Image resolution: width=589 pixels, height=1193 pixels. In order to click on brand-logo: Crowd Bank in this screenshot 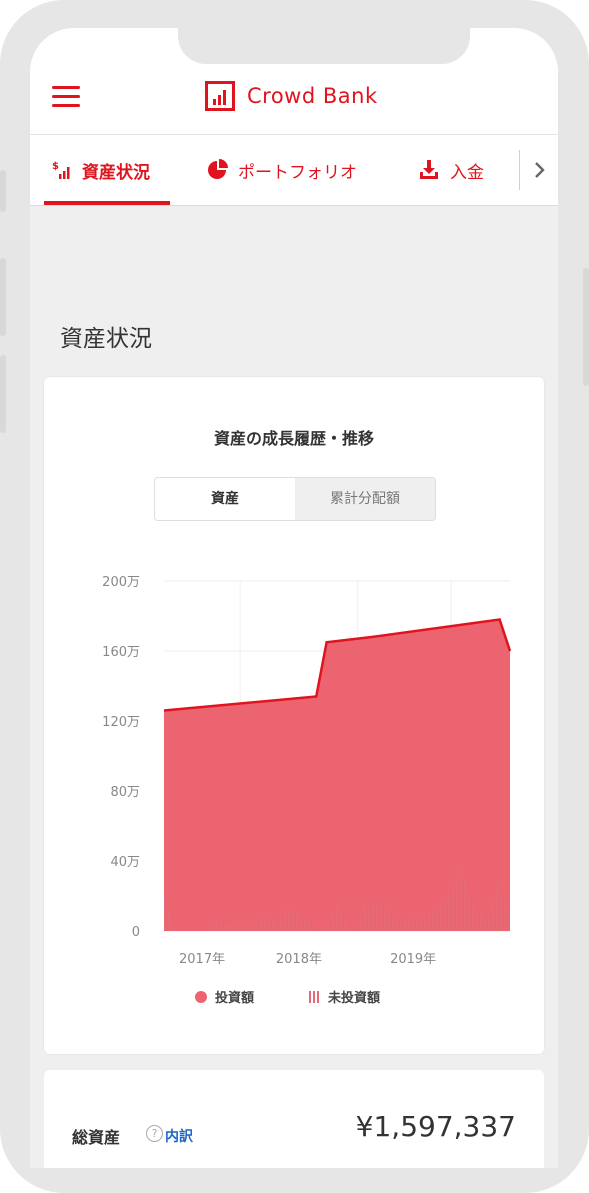, I will do `click(305, 99)`.